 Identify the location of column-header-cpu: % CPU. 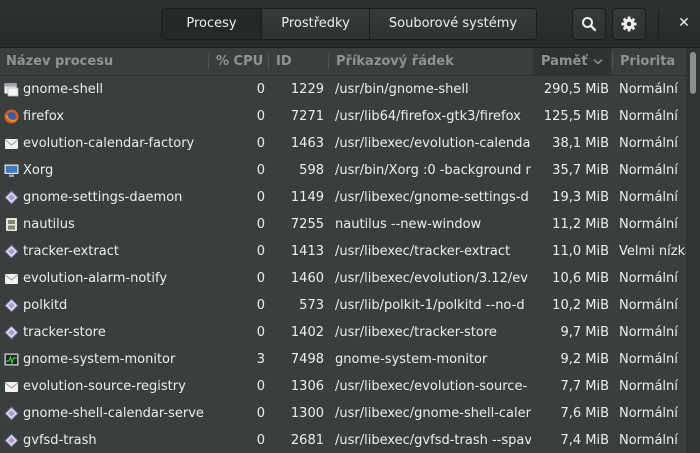
(241, 61).